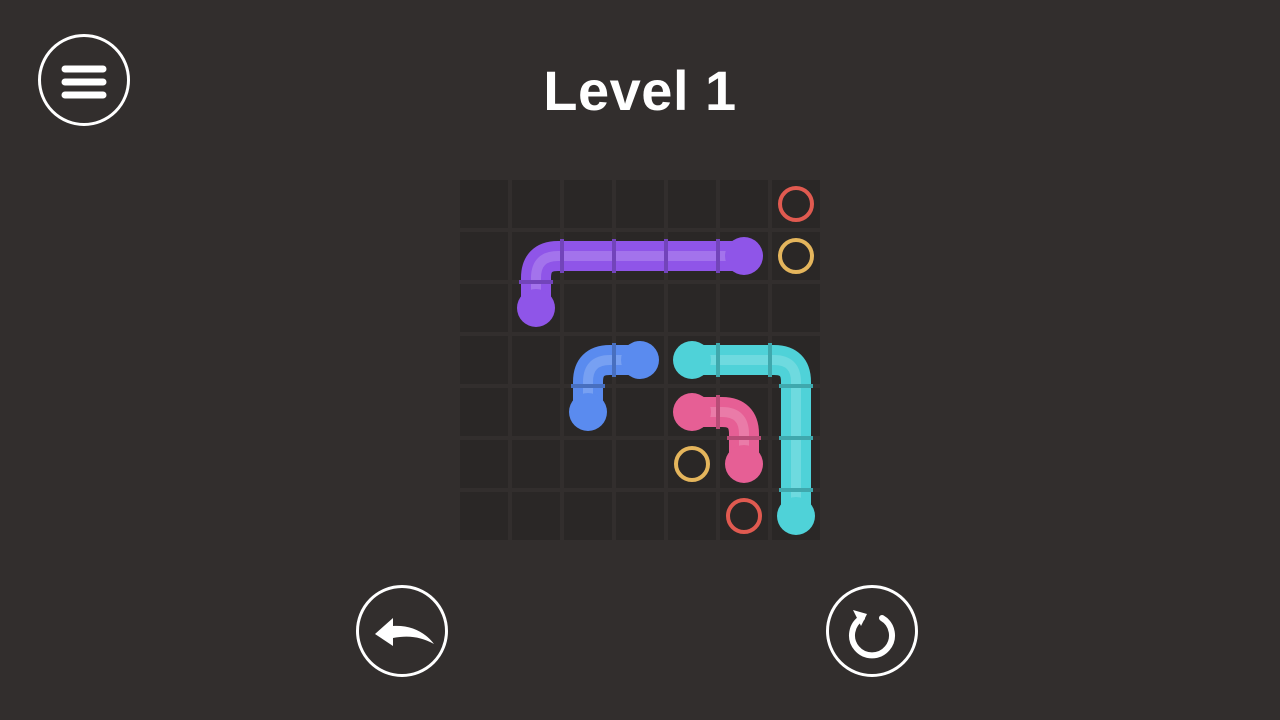 This screenshot has height=720, width=1280. I want to click on restart-circular-arrow-icon, so click(872, 634).